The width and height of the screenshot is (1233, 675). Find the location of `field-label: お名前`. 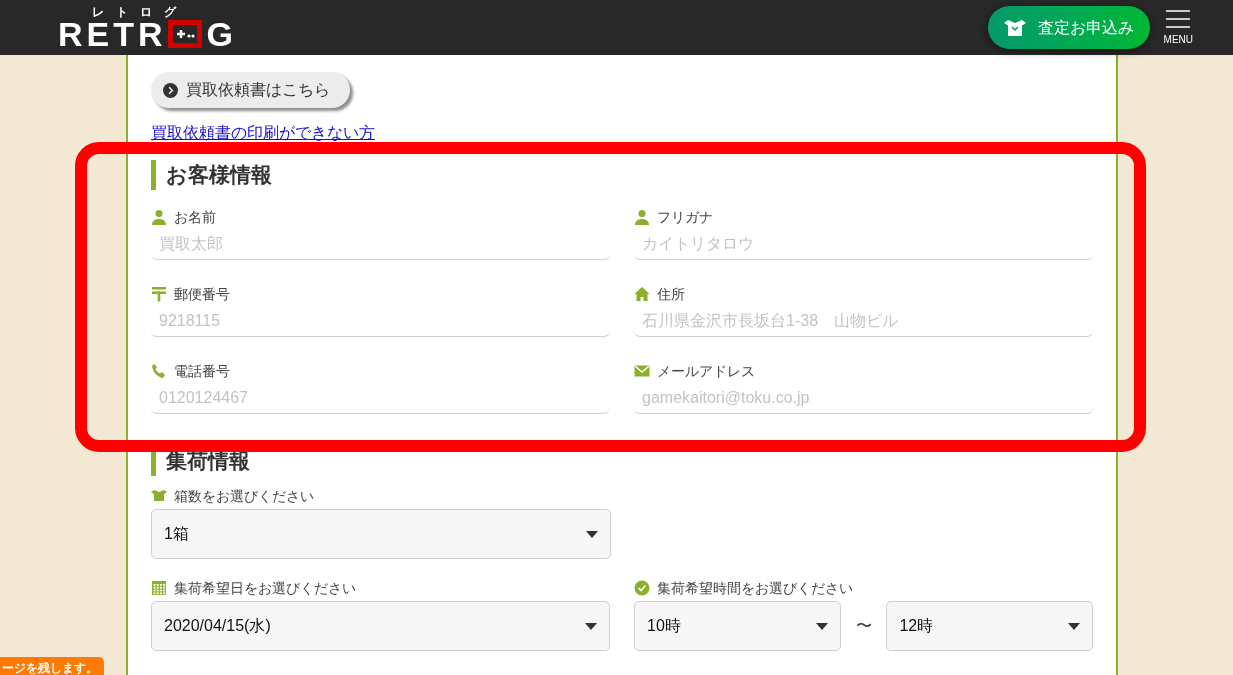

field-label: お名前 is located at coordinates (195, 217).